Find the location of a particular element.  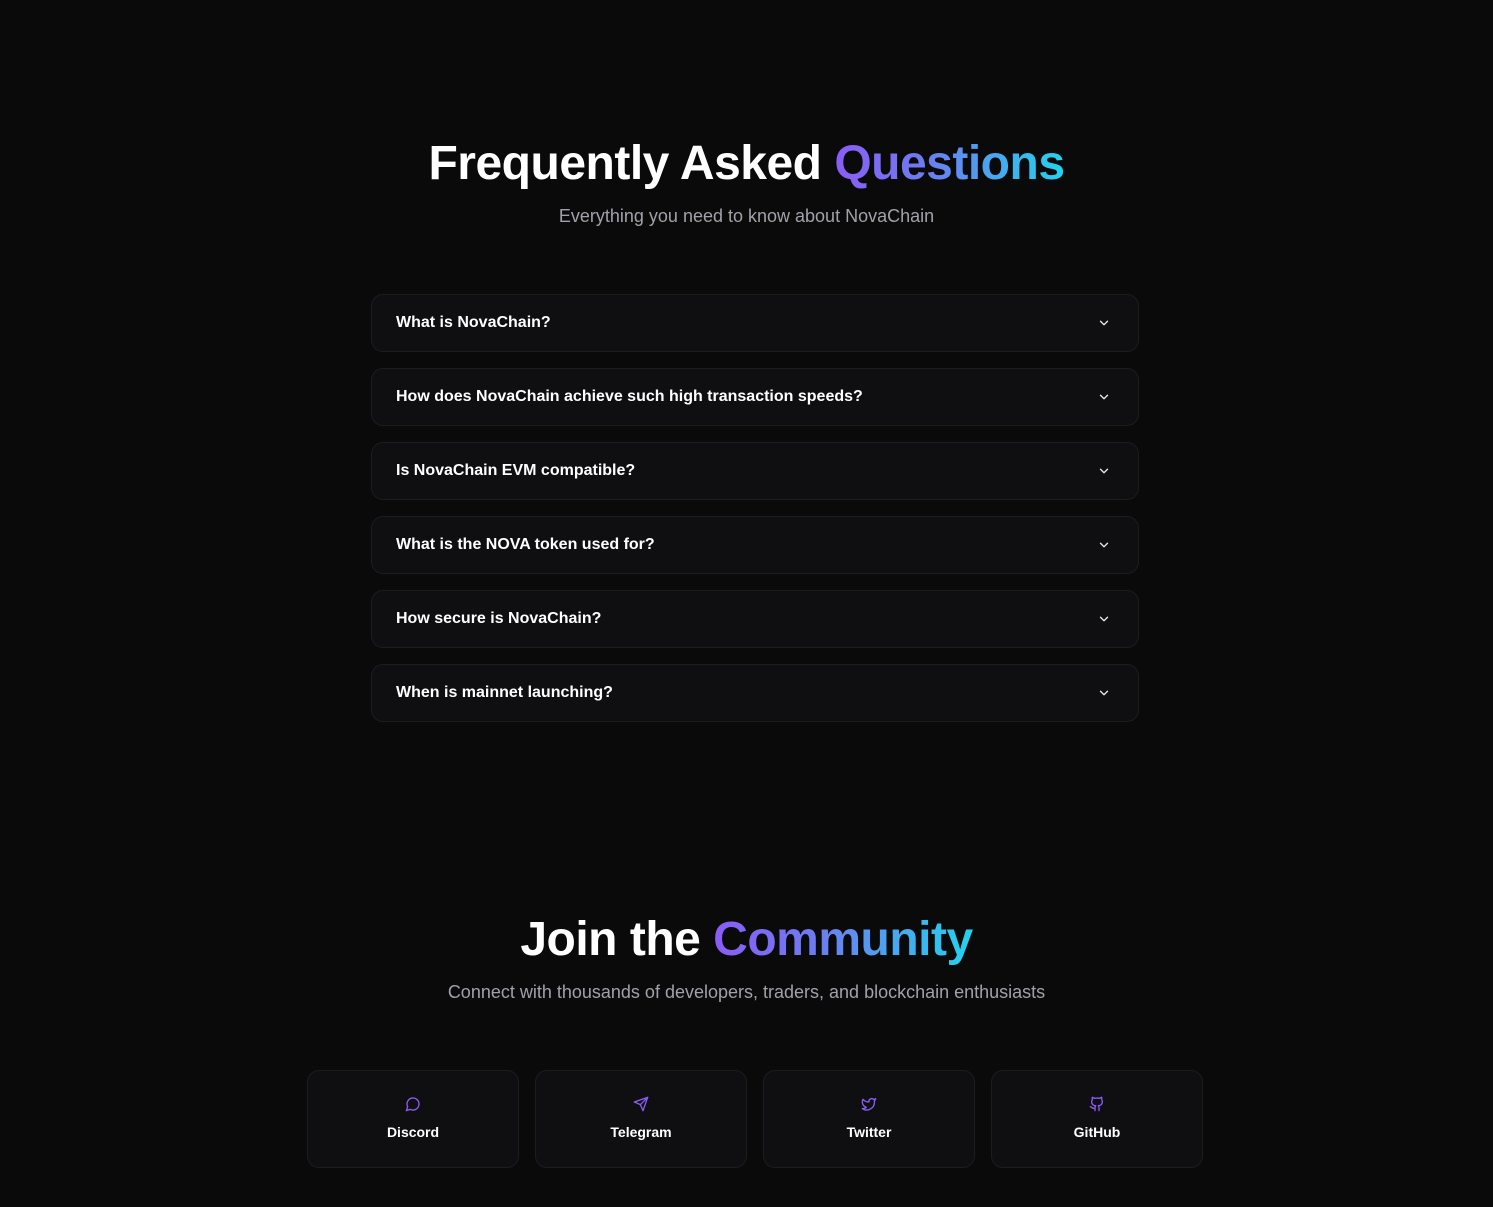

community-title: Join the Community is located at coordinates (746, 940).